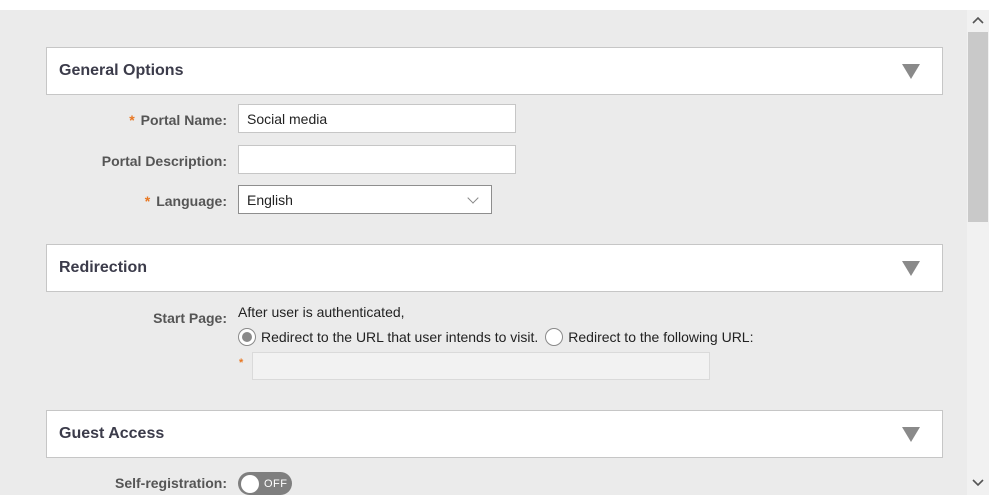 The width and height of the screenshot is (999, 495). Describe the element at coordinates (978, 127) in the screenshot. I see `scrollbar-thumb` at that location.